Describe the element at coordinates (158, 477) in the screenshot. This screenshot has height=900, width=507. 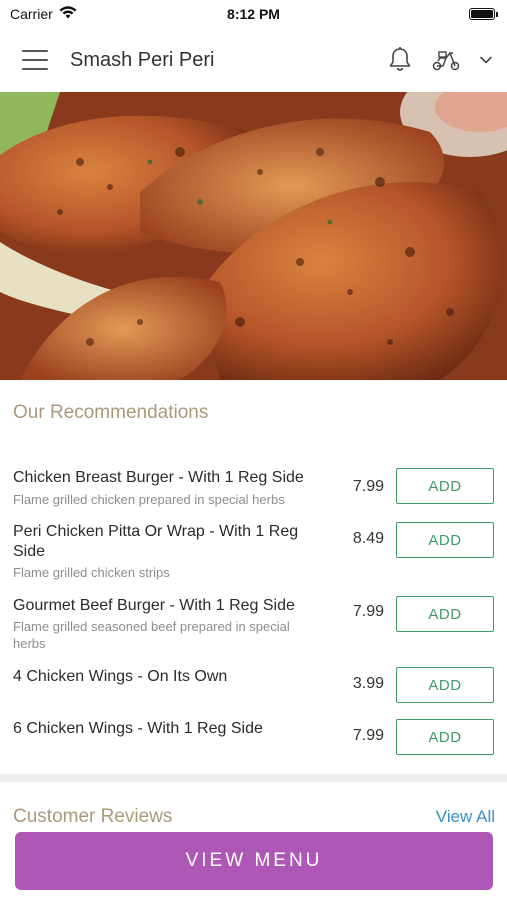
I see `item-name: Chicken Breast Burger - With 1 Reg Side` at that location.